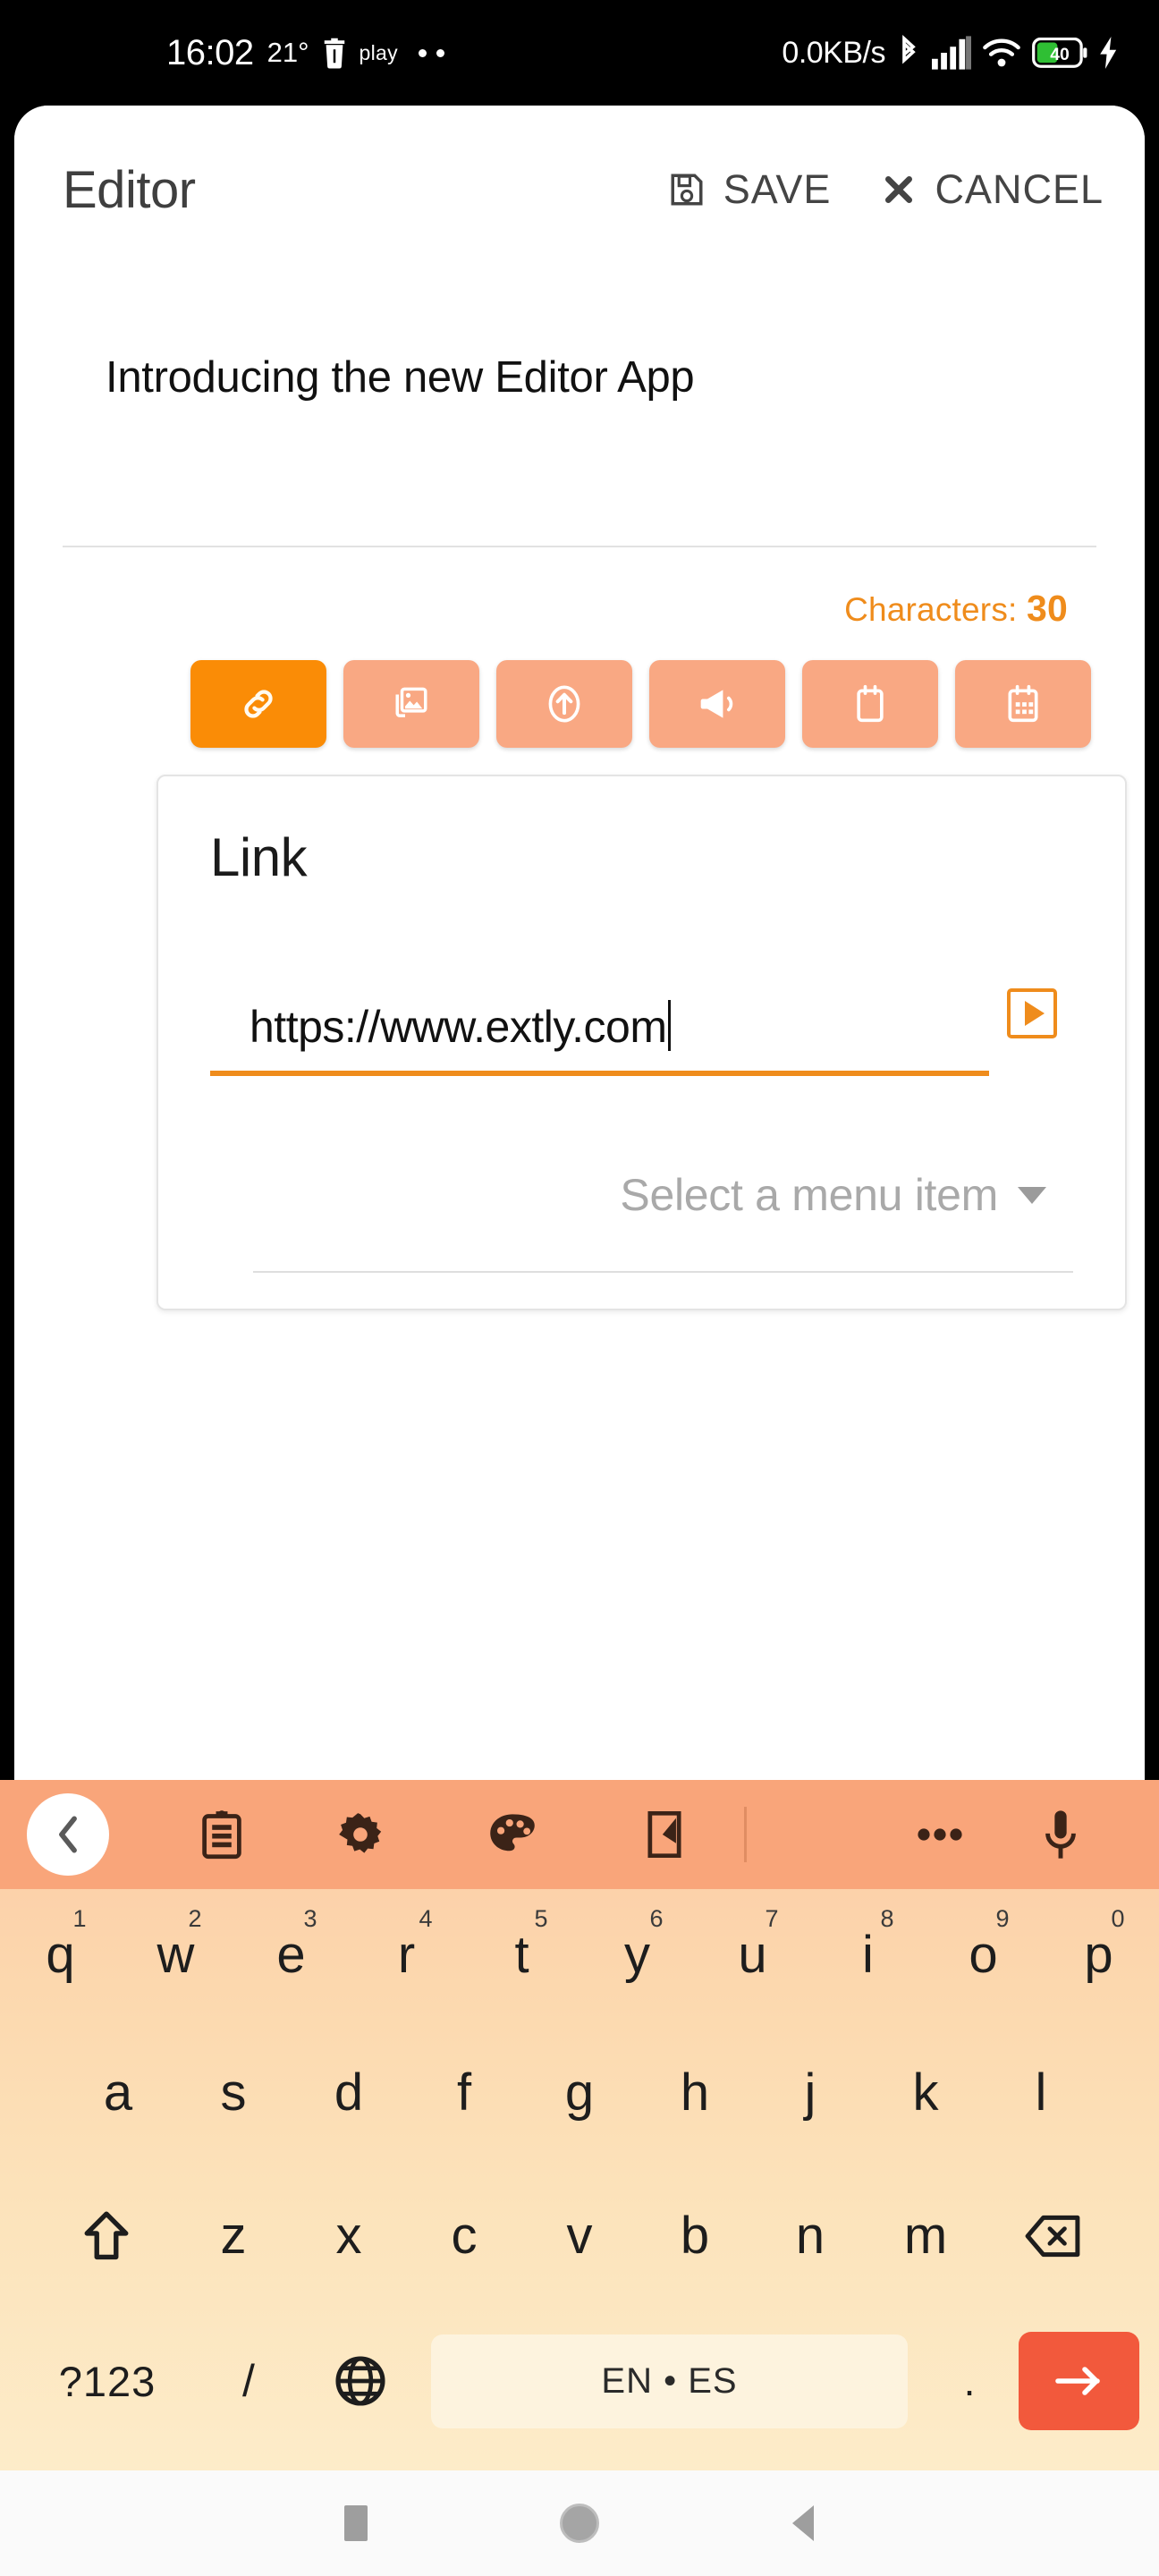  I want to click on bluetooth-icon, so click(908, 52).